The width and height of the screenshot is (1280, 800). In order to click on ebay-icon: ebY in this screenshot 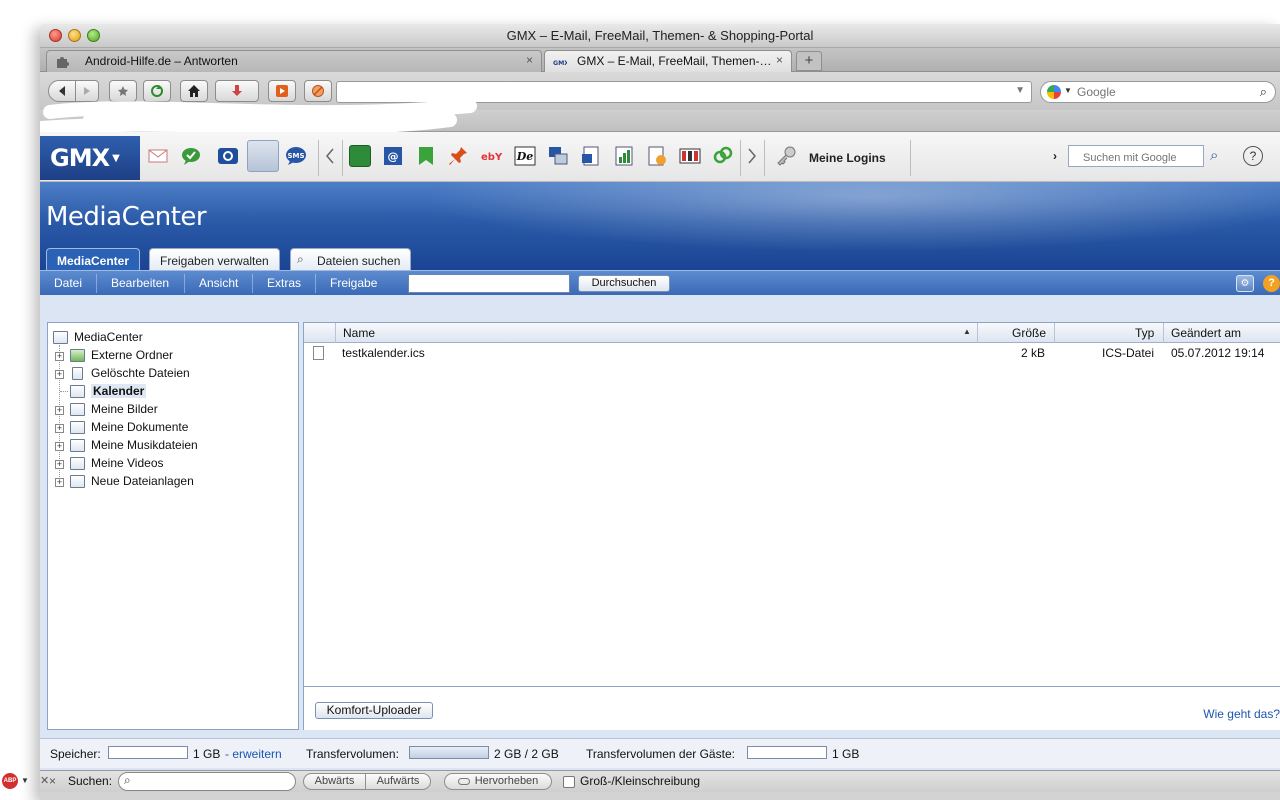, I will do `click(493, 156)`.